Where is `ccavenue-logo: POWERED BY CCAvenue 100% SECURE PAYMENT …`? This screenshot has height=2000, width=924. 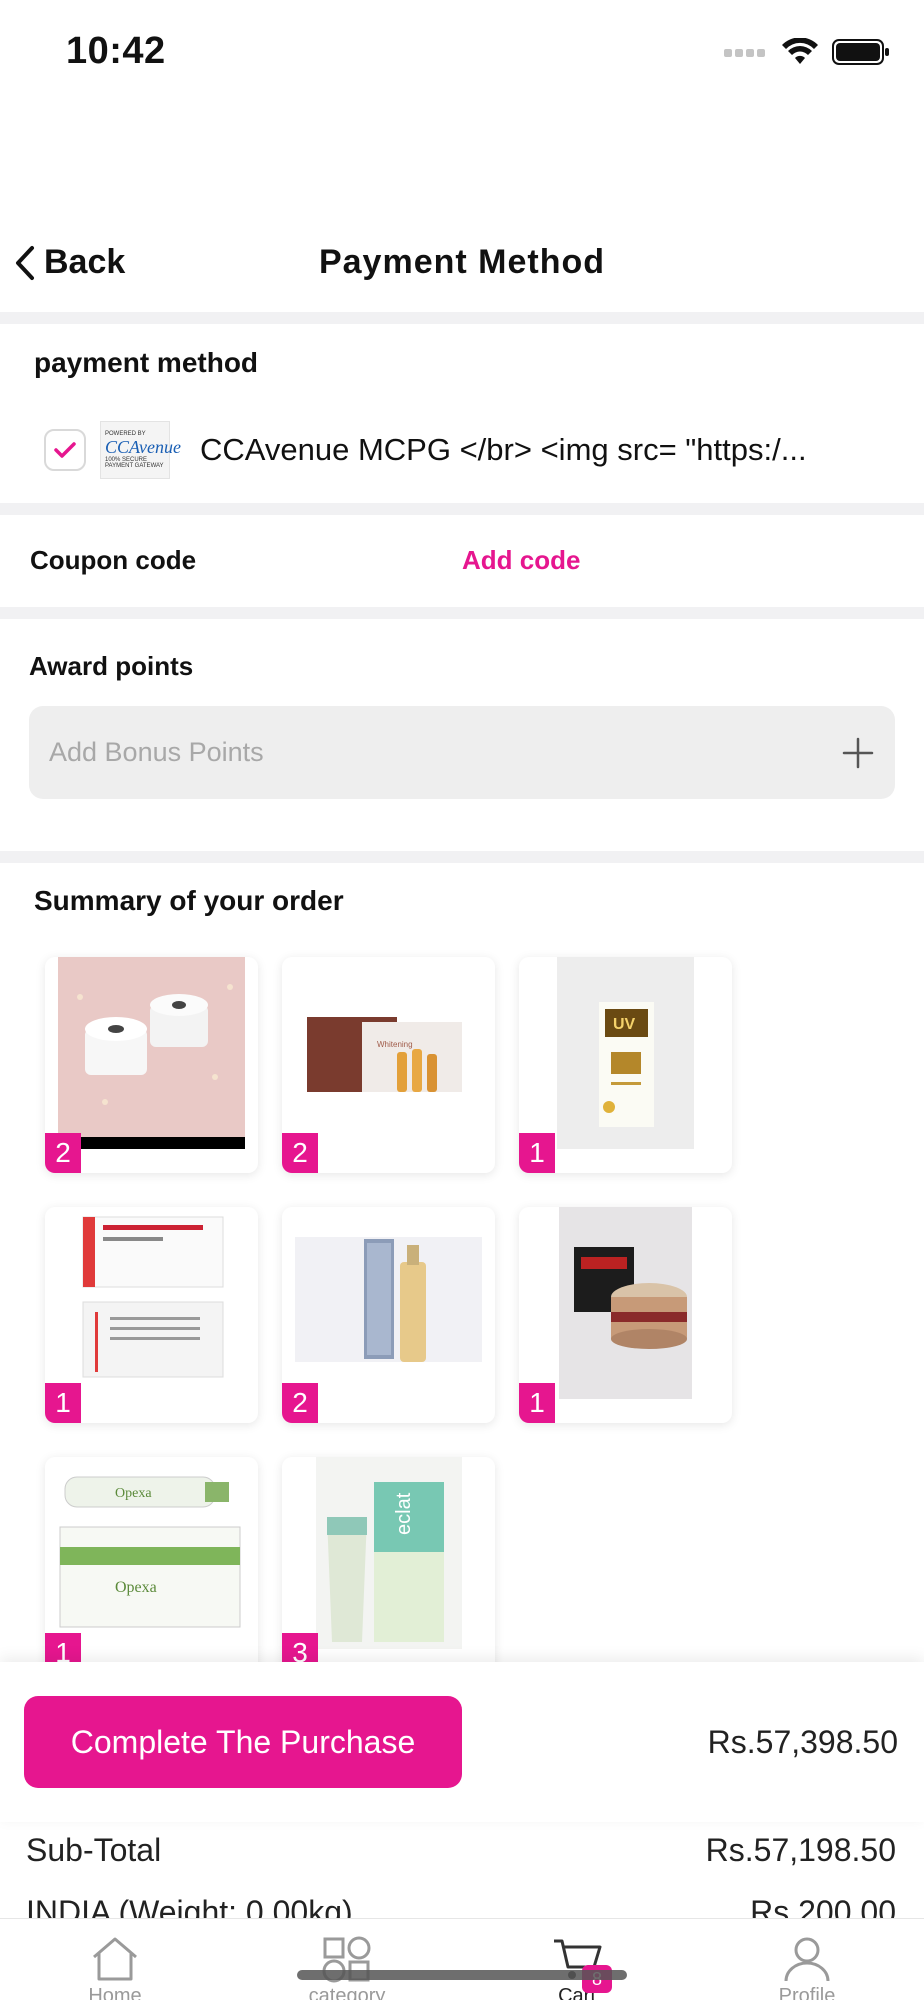 ccavenue-logo: POWERED BY CCAvenue 100% SECURE PAYMENT … is located at coordinates (140, 450).